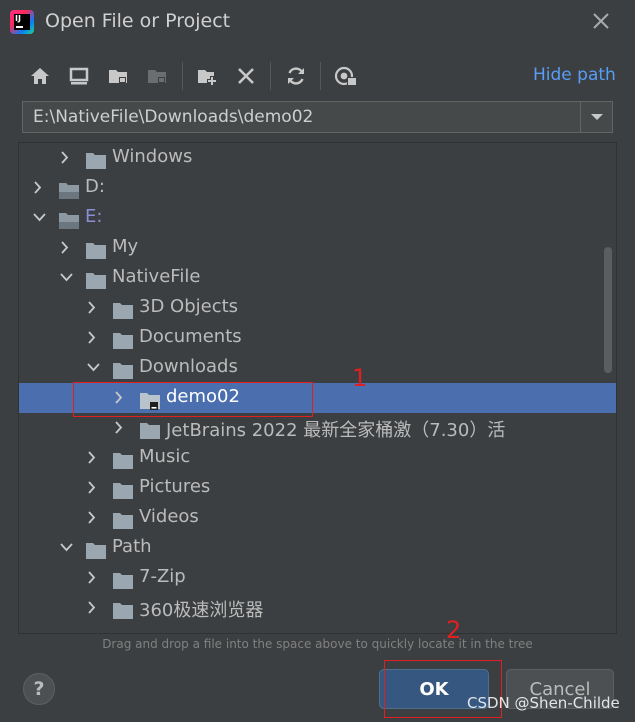  What do you see at coordinates (317, 22) in the screenshot?
I see `title-bar: IJ Open File or Project` at bounding box center [317, 22].